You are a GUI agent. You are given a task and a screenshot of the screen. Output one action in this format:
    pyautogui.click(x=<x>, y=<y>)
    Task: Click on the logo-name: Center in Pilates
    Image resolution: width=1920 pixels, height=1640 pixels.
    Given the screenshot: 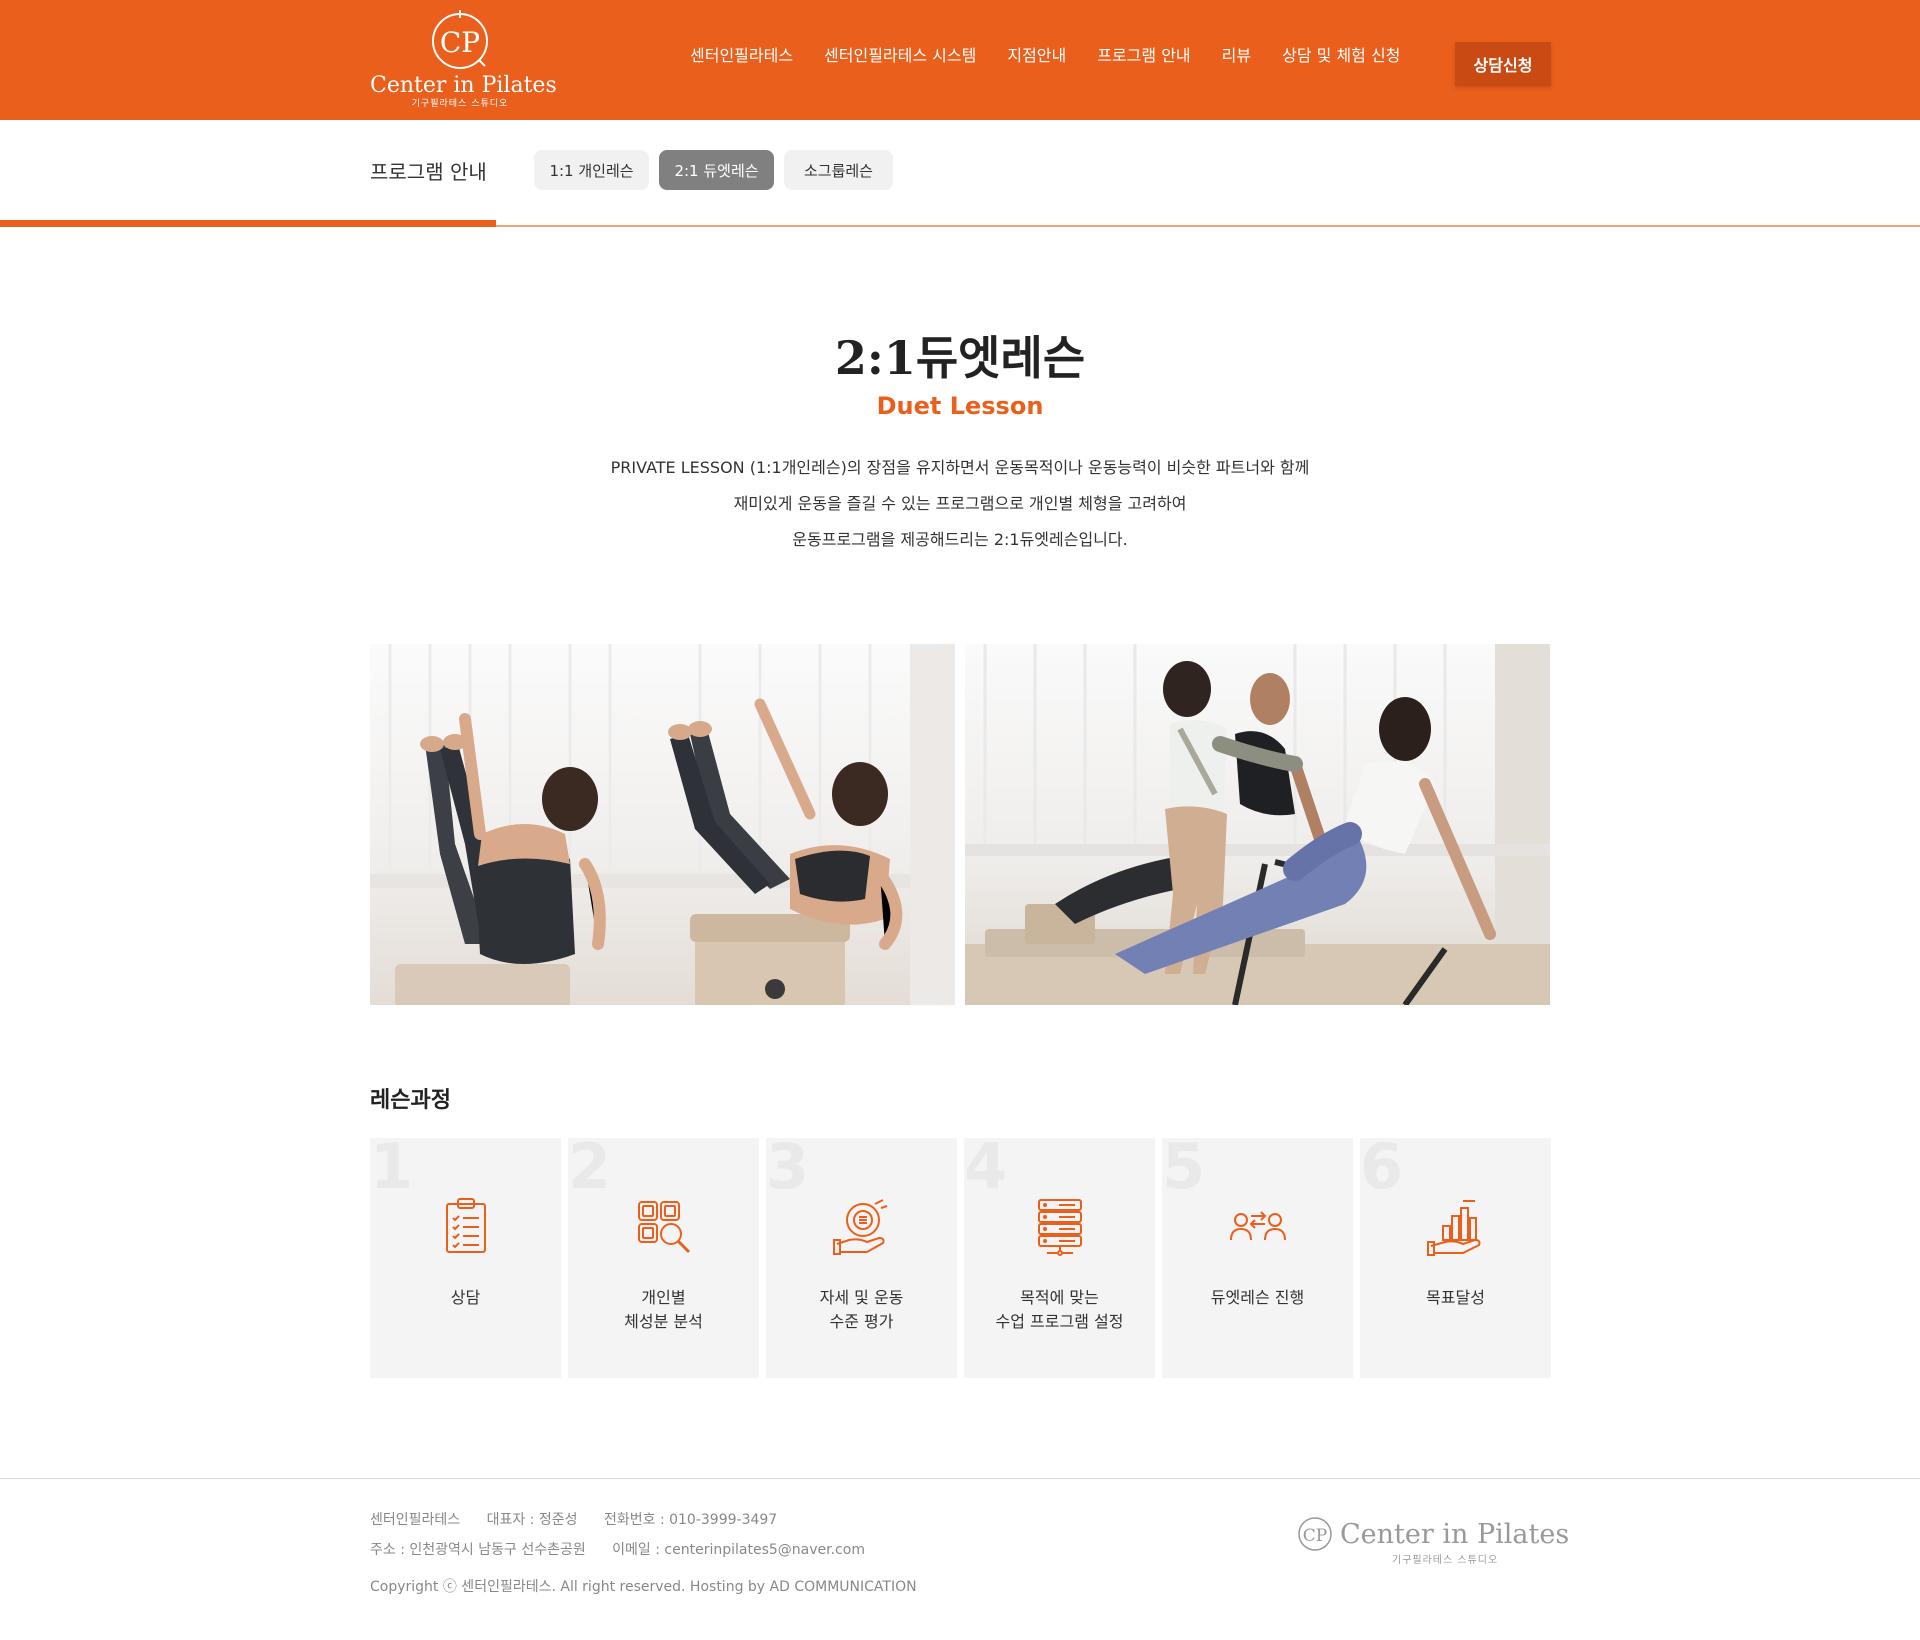 What is the action you would take?
    pyautogui.click(x=463, y=85)
    